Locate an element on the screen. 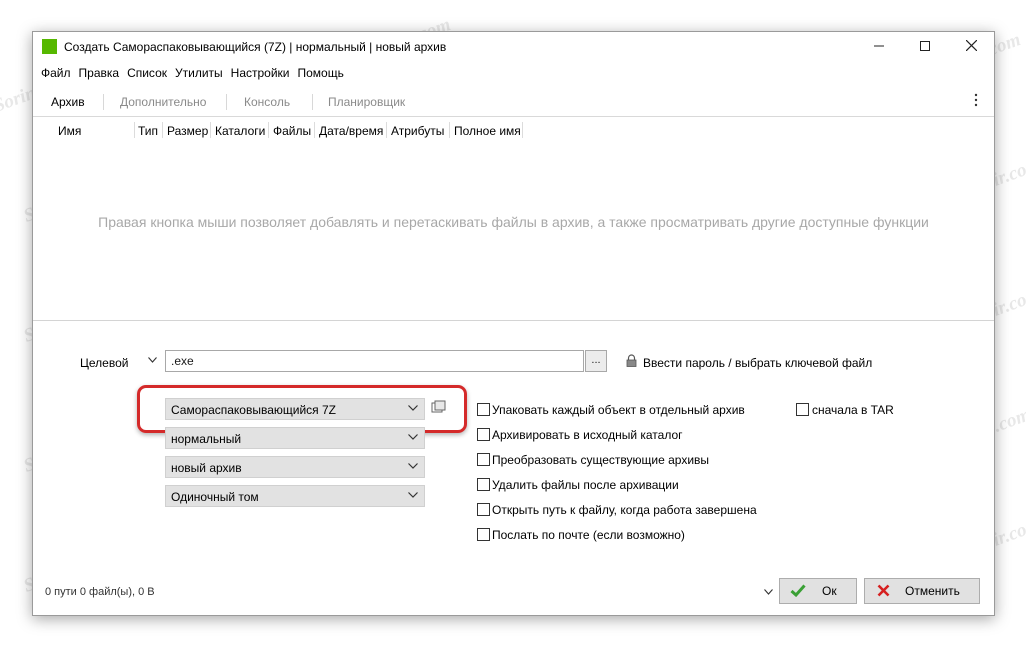 This screenshot has width=1026, height=648. more-options-icon is located at coordinates (976, 100).